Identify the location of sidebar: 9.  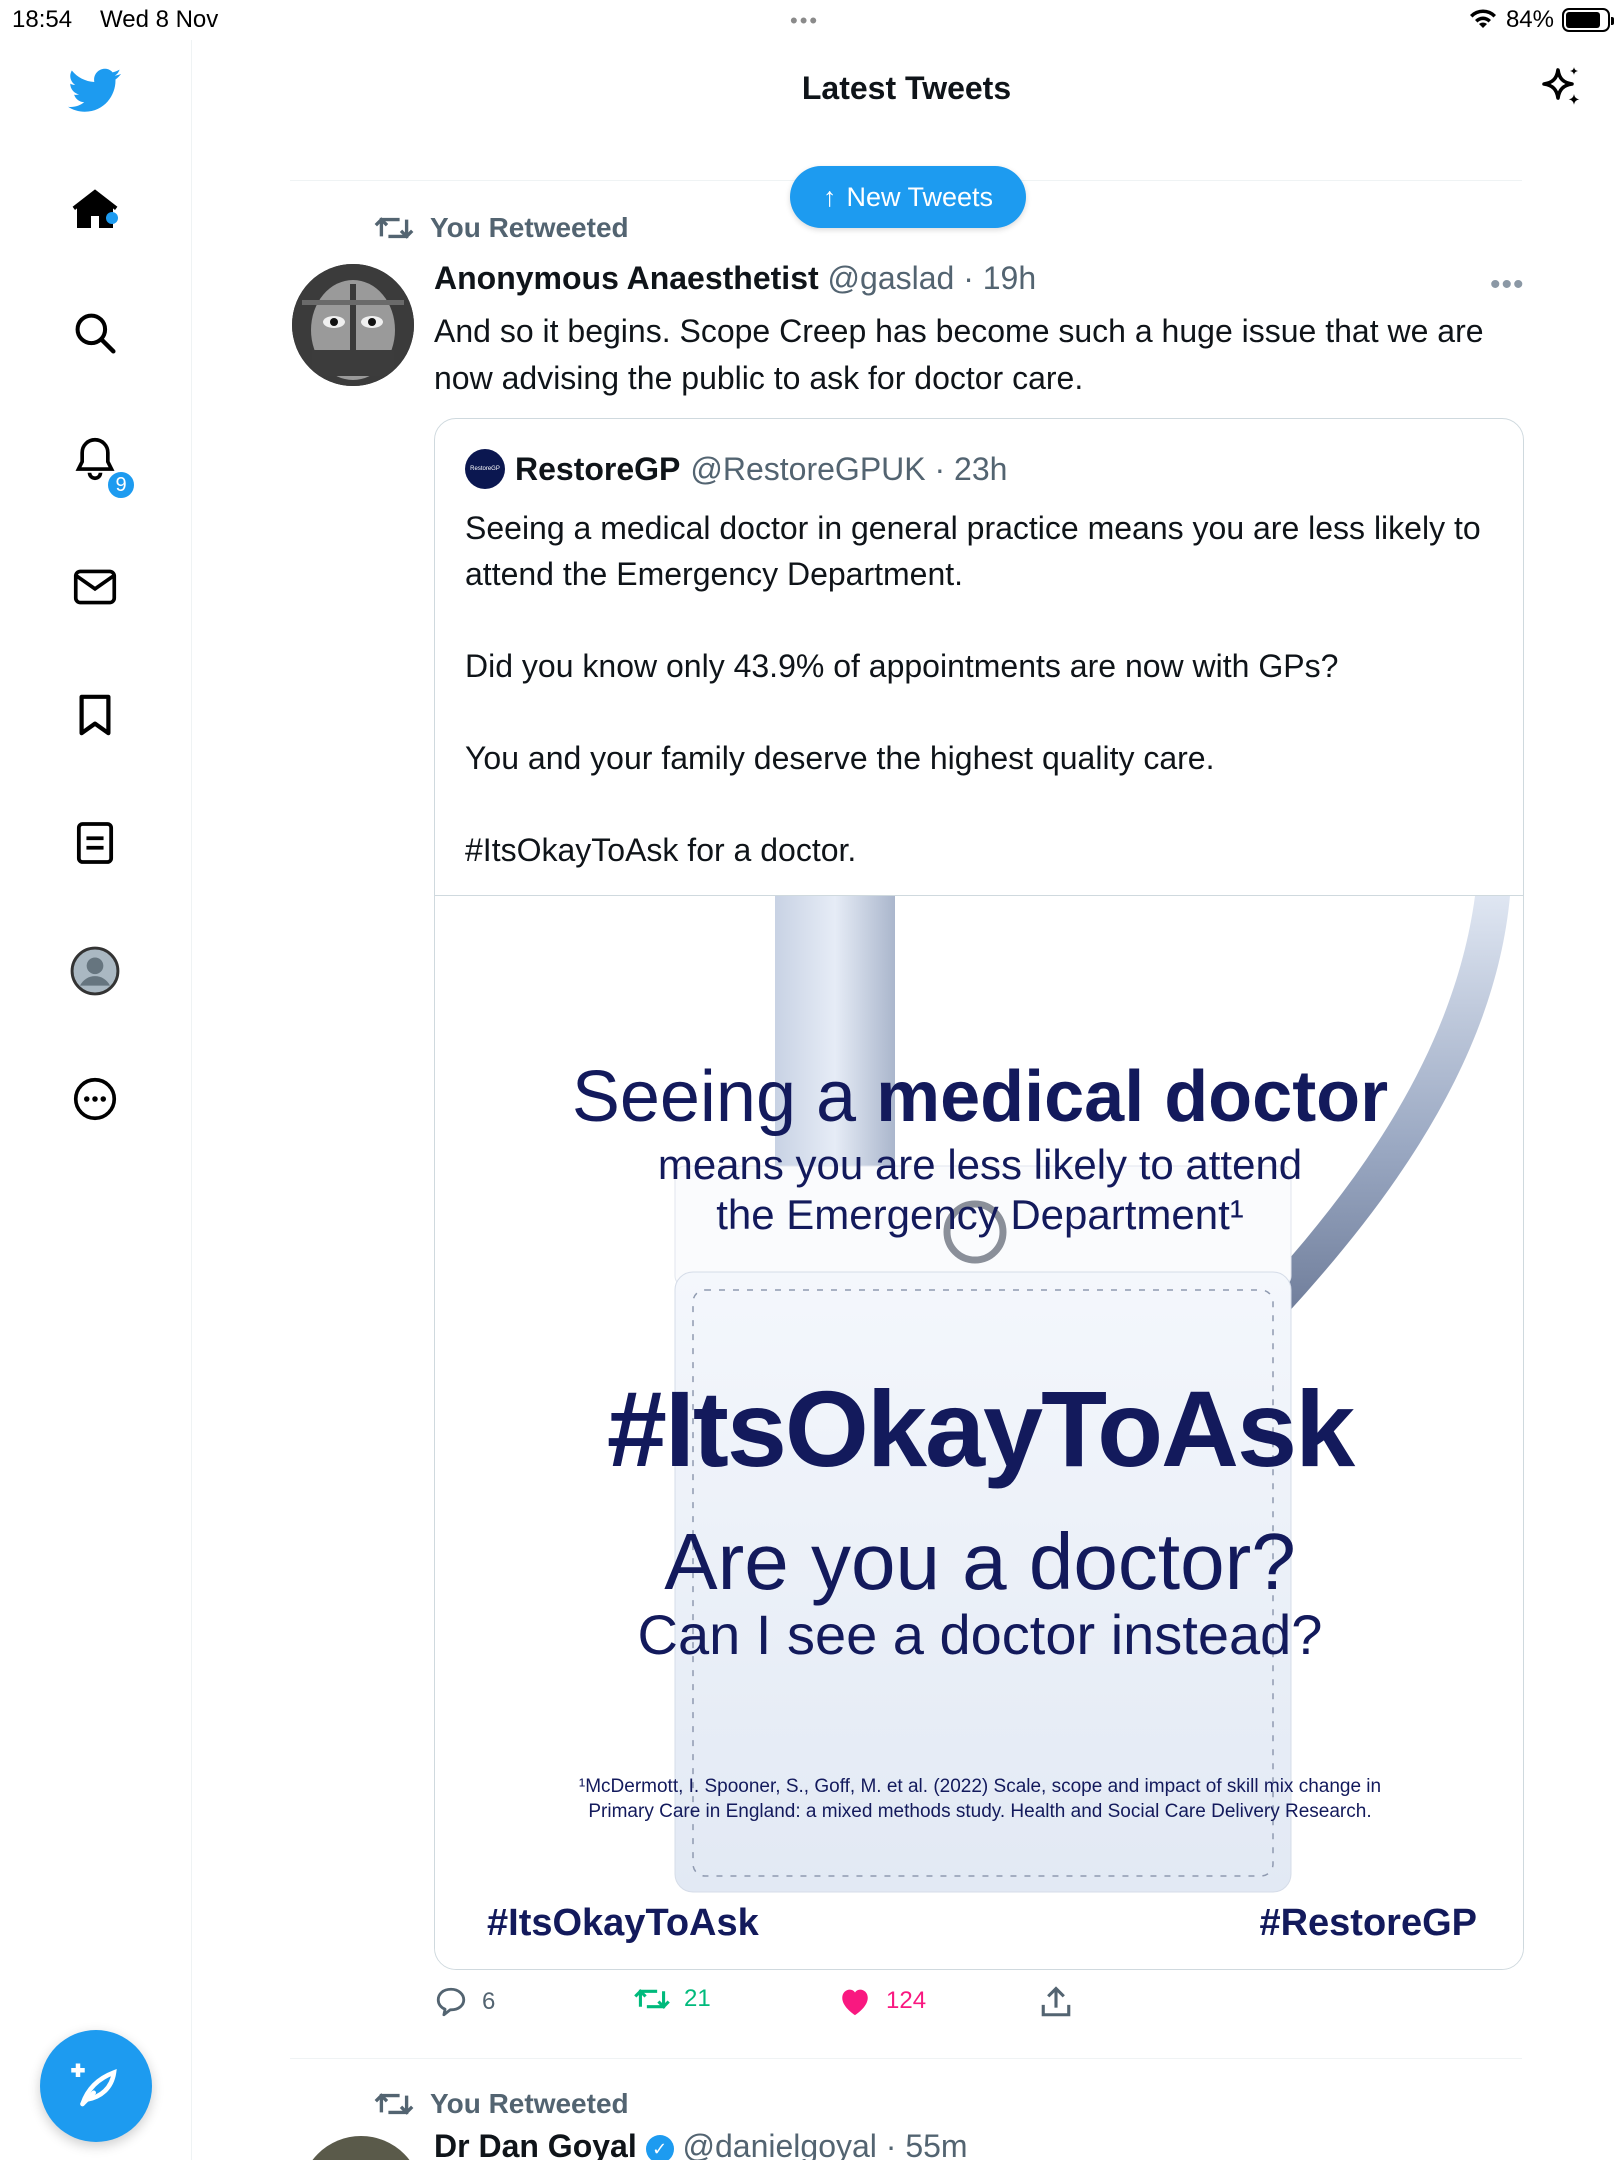
(96, 1100).